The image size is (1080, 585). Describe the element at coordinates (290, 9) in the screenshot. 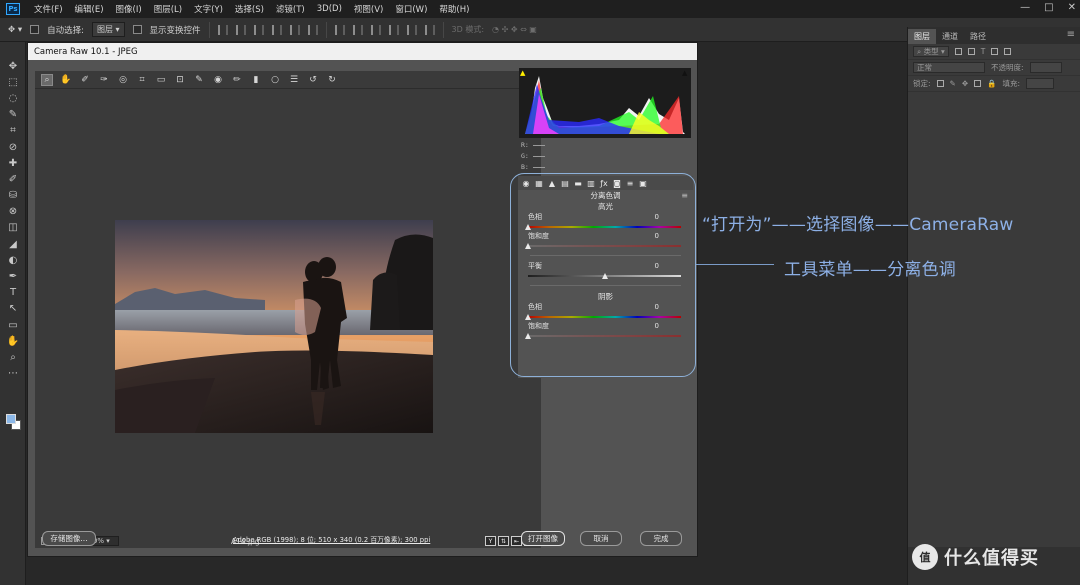

I see `menu-filter: 滤镜(T)` at that location.